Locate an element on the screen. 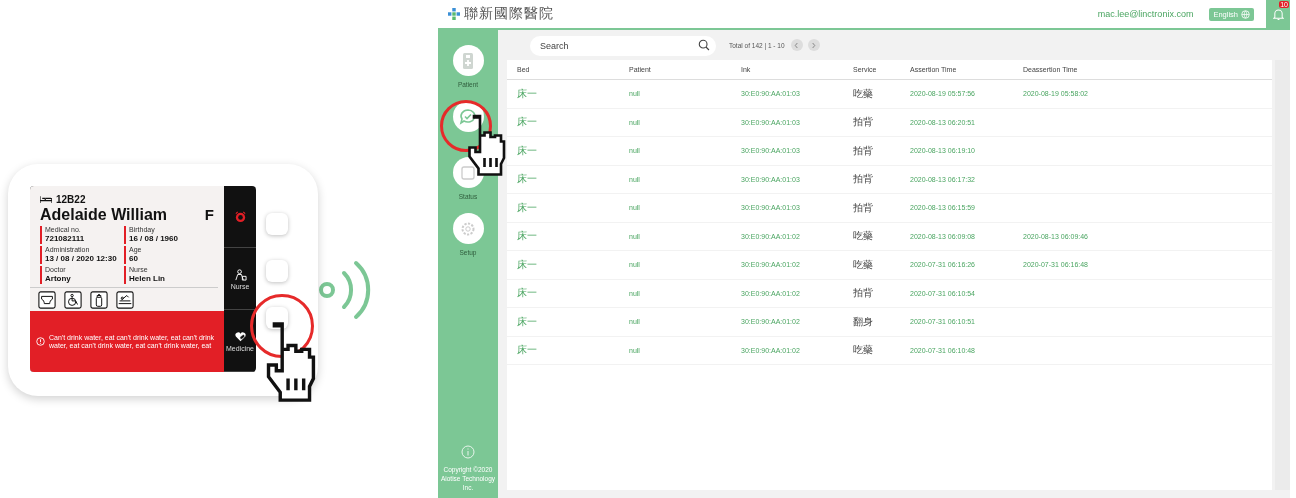 Image resolution: width=1296 pixels, height=498 pixels. user-email: mac.lee@linctronix.com is located at coordinates (1145, 14).